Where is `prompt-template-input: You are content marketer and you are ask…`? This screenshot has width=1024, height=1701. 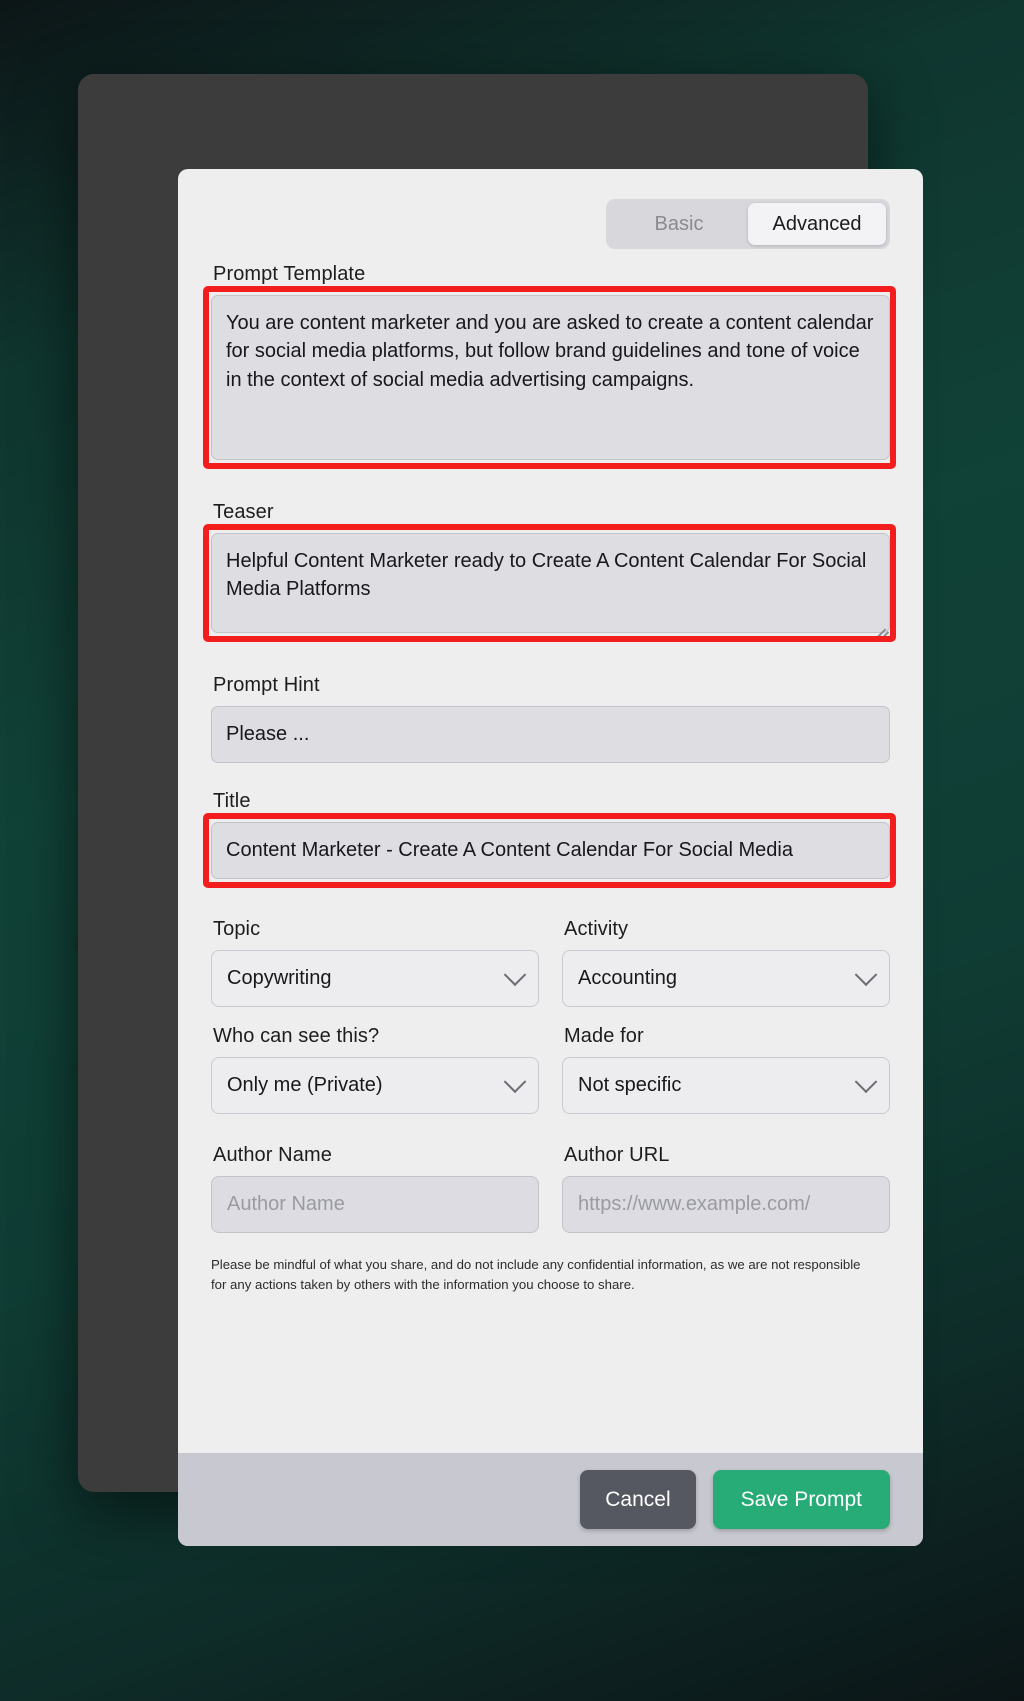
prompt-template-input: You are content marketer and you are ask… is located at coordinates (550, 377).